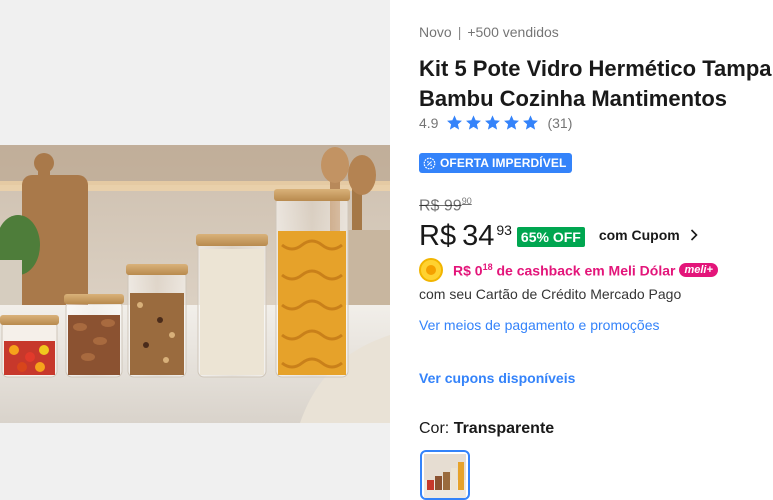 Image resolution: width=773 pixels, height=500 pixels. Describe the element at coordinates (497, 378) in the screenshot. I see `coupons-link: Ver cupons disponíveis` at that location.